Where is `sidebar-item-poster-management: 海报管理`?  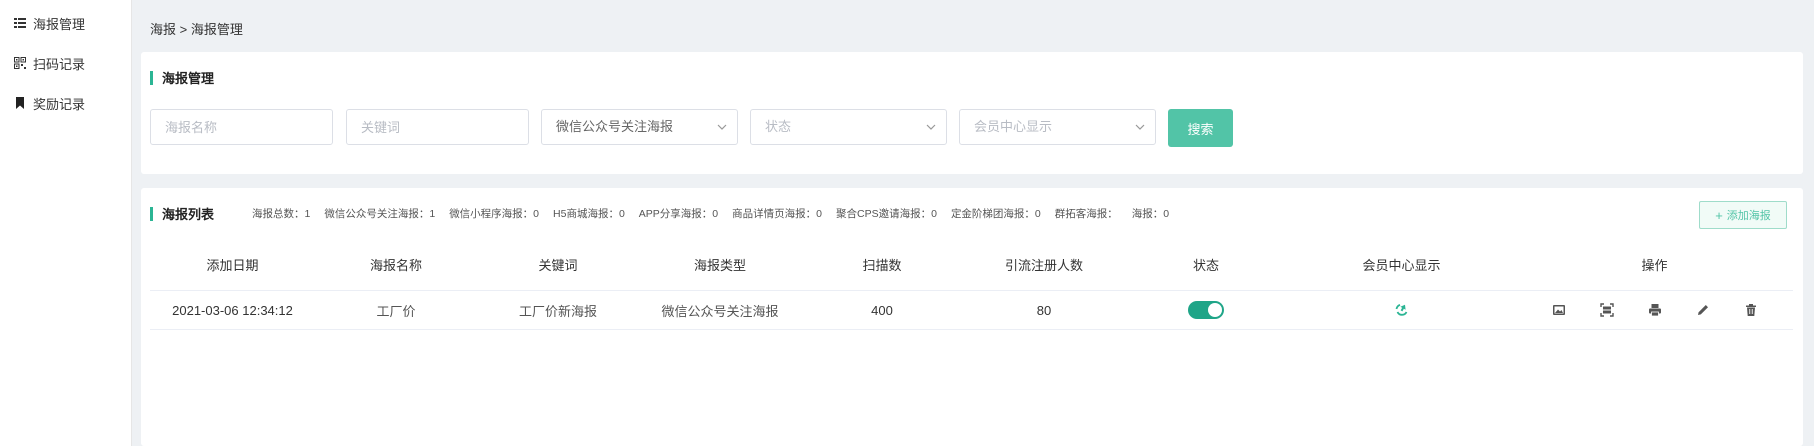
sidebar-item-poster-management: 海报管理 is located at coordinates (65, 23).